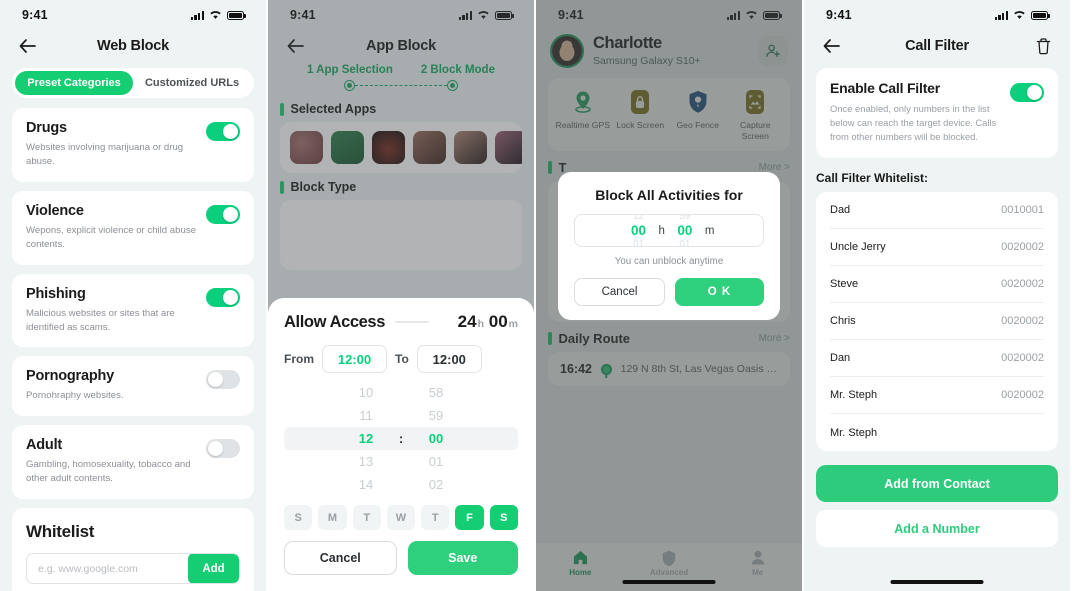 This screenshot has width=1072, height=591. Describe the element at coordinates (366, 461) in the screenshot. I see `picker-hour: 13` at that location.